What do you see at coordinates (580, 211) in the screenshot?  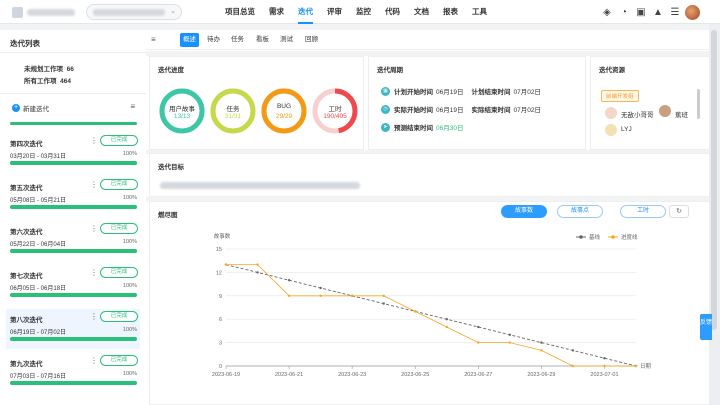 I see `story-points-button: 故事点` at bounding box center [580, 211].